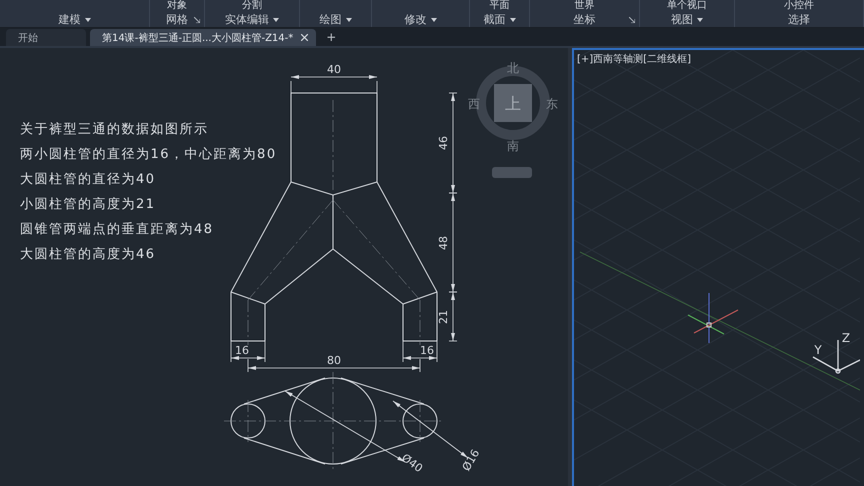 This screenshot has width=864, height=486. I want to click on dimension-text: 46, so click(443, 143).